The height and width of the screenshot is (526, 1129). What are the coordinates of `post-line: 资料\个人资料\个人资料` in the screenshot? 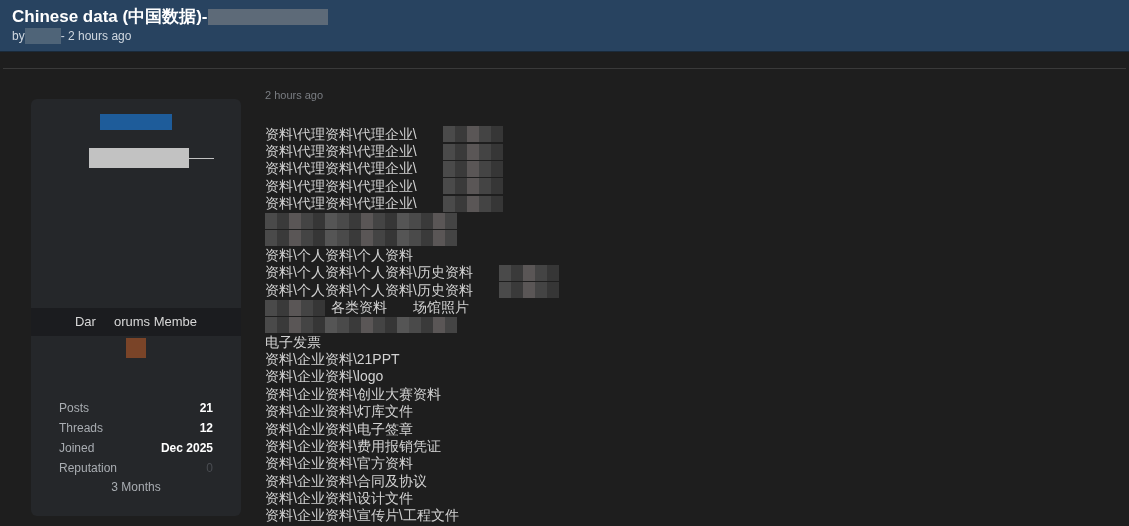 It's located at (339, 256).